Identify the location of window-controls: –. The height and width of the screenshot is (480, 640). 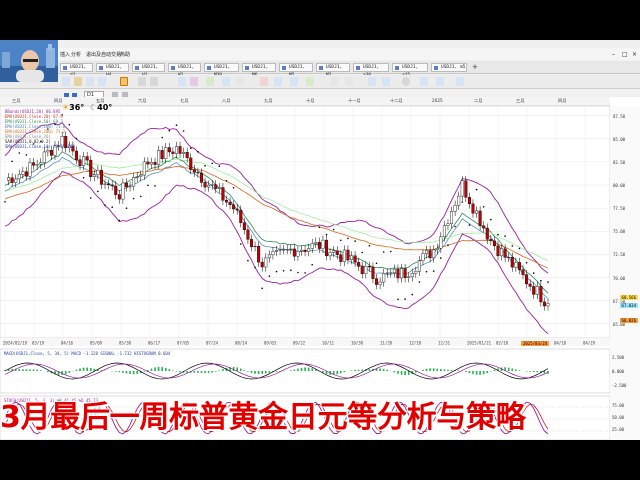
(613, 54).